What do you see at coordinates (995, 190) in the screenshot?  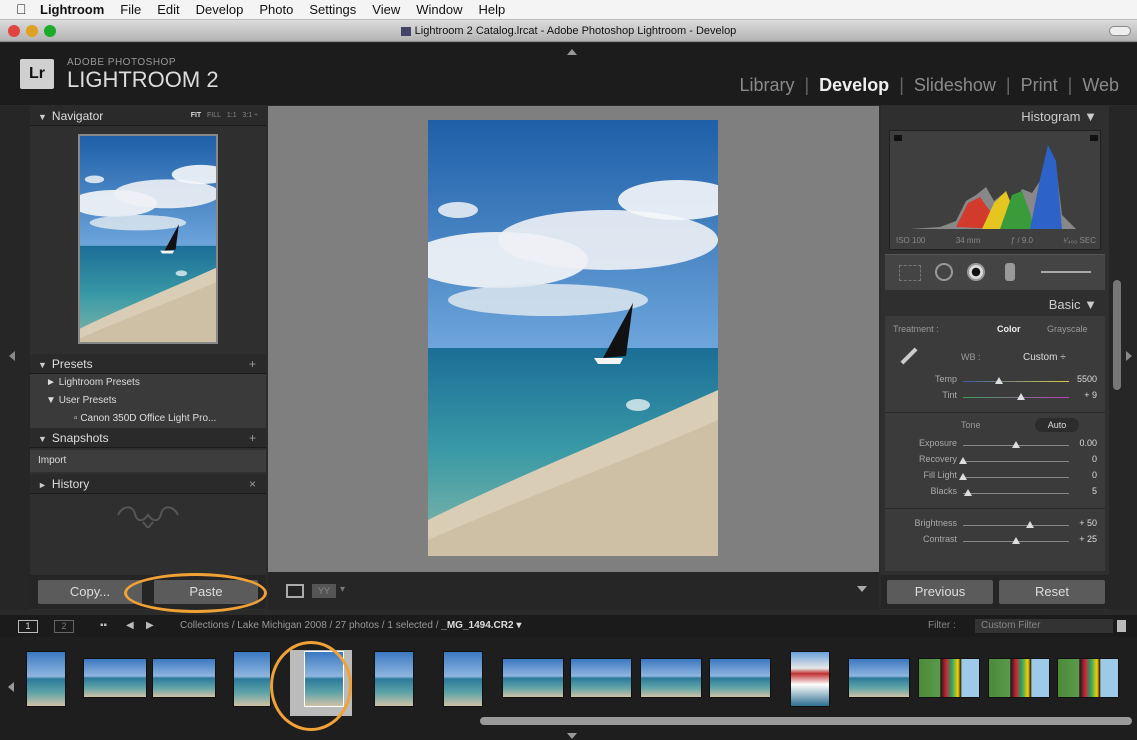 I see `histogram: ISO 100 34 mm ƒ / 9.0 ¹⁄₄₀₀ SEC` at bounding box center [995, 190].